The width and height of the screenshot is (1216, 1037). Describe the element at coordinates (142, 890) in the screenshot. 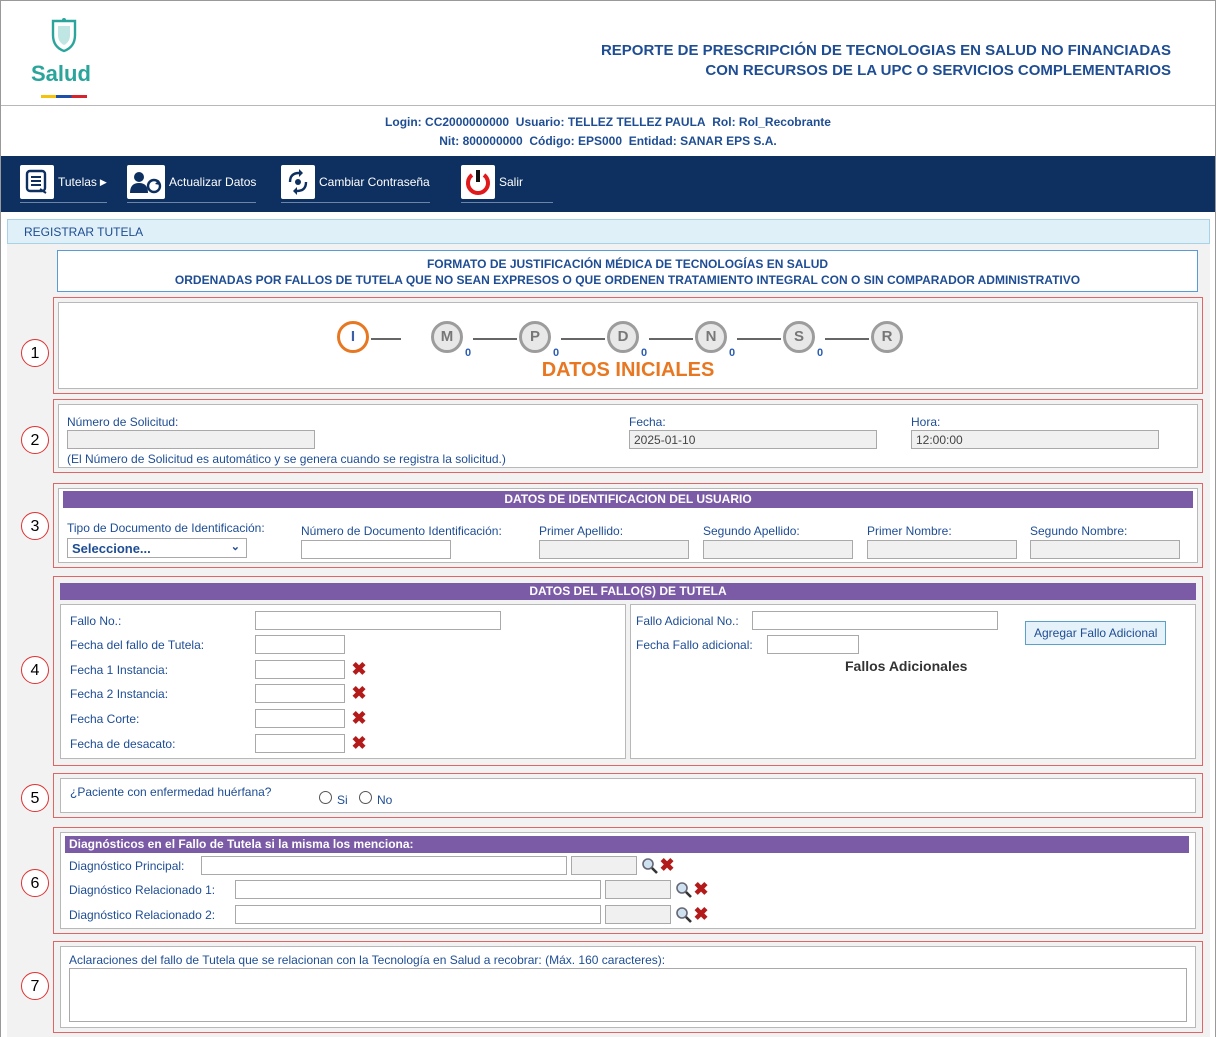

I see `diag-rel1-label: Diagnóstico Relacionado 1:` at that location.